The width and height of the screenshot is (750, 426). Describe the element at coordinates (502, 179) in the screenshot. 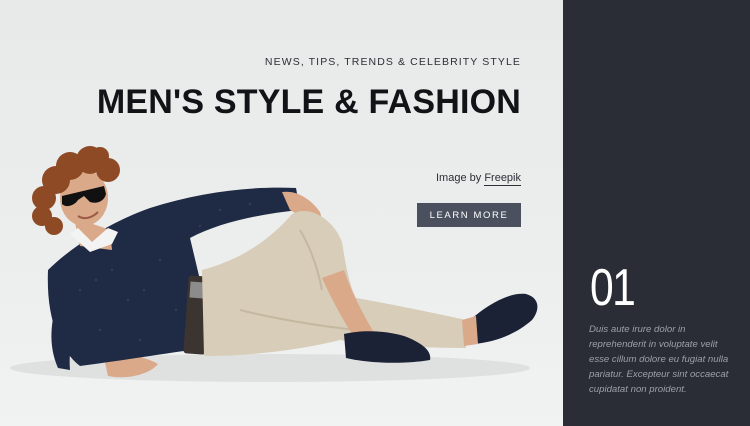

I see `freepik-link: Freepik` at that location.